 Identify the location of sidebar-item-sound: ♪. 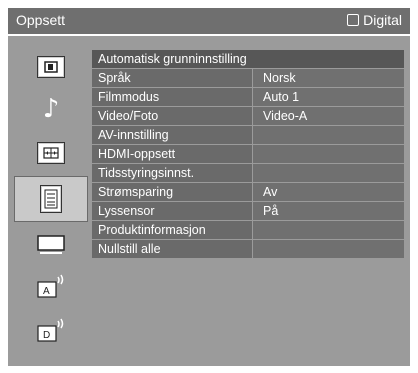
(51, 109).